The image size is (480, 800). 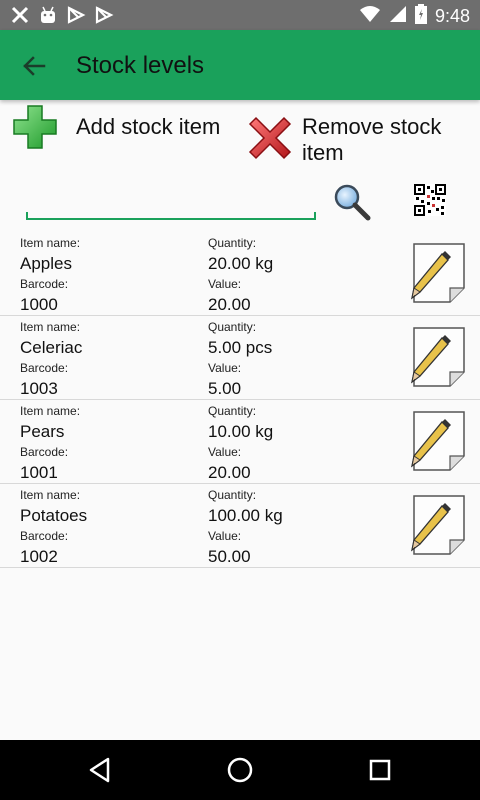 I want to click on value-value: 5.00, so click(x=225, y=388).